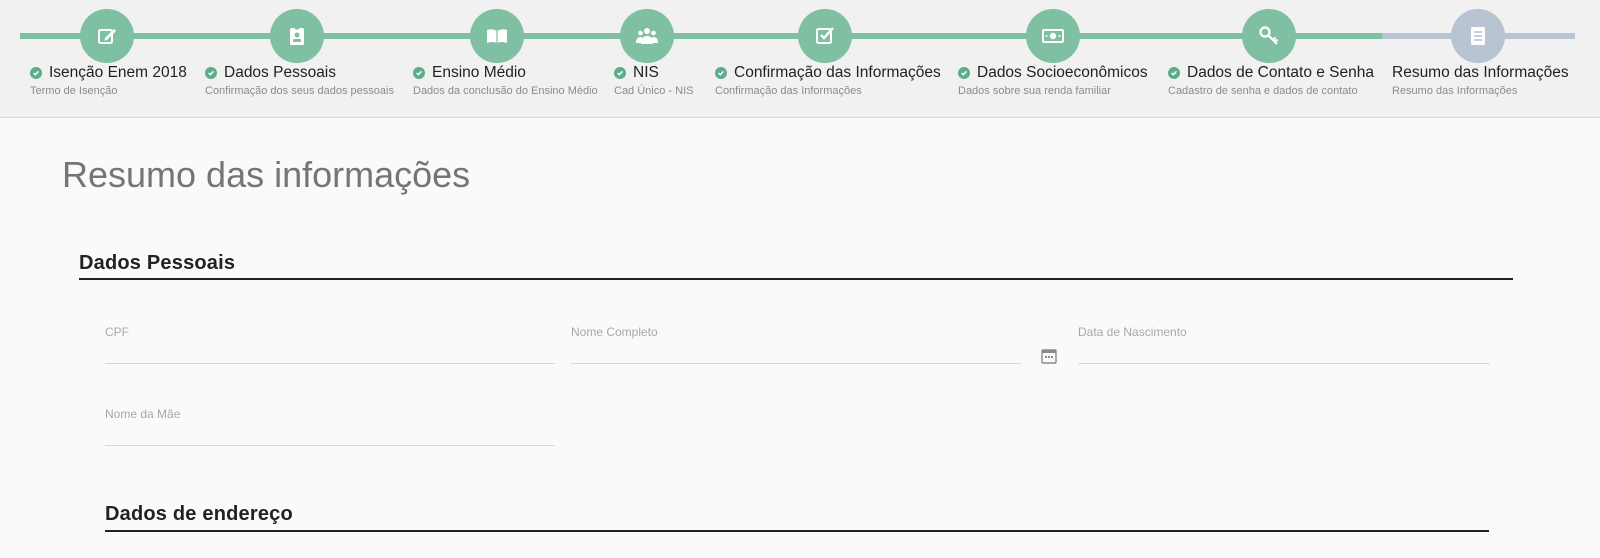  I want to click on step-8-circle, so click(1478, 36).